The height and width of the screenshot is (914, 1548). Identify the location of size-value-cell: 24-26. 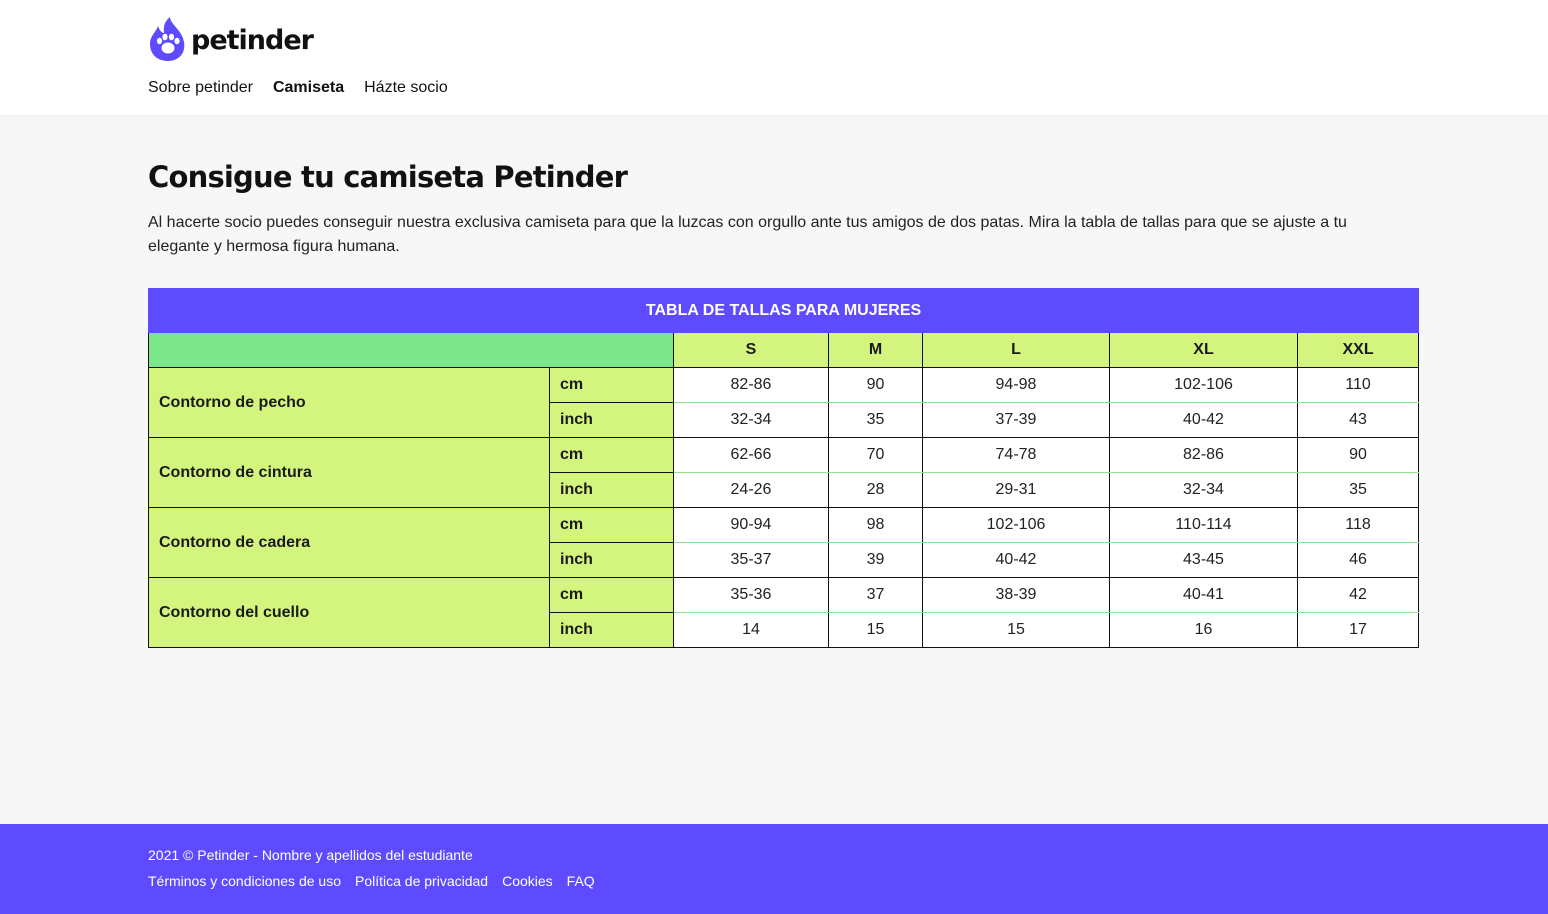
(751, 490).